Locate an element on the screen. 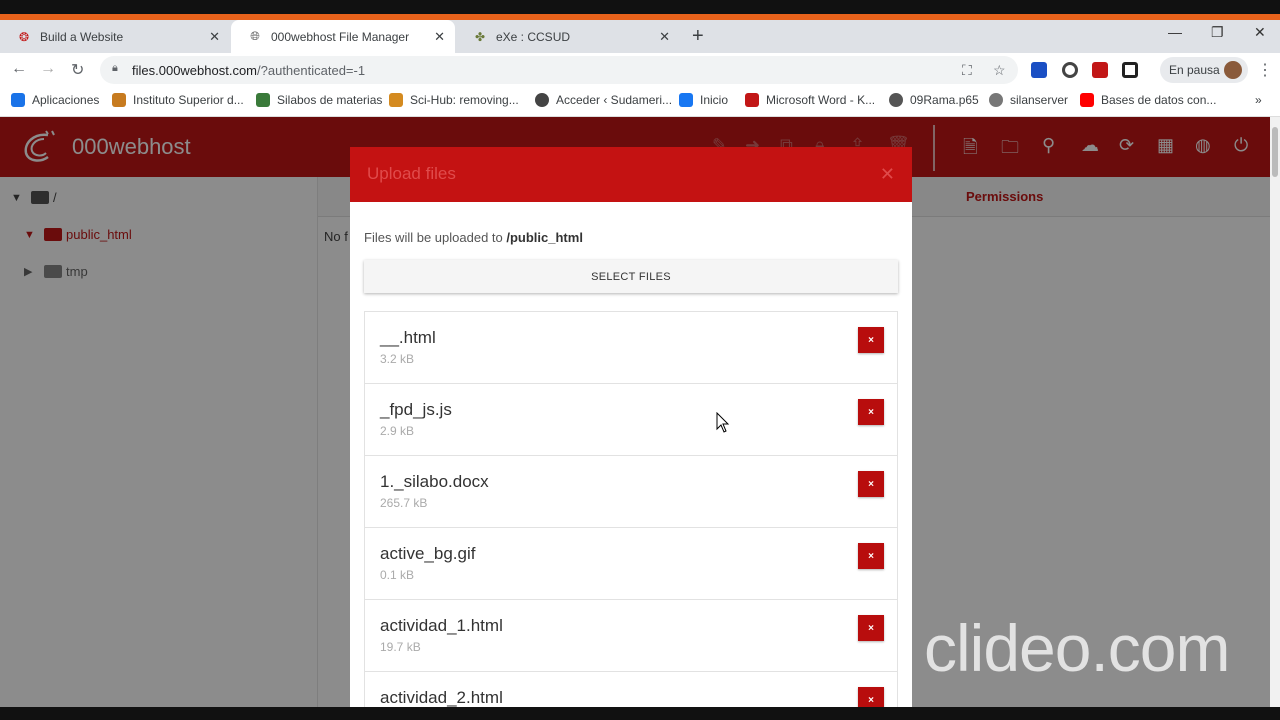 The height and width of the screenshot is (720, 1280). forward-icon: → is located at coordinates (48, 69).